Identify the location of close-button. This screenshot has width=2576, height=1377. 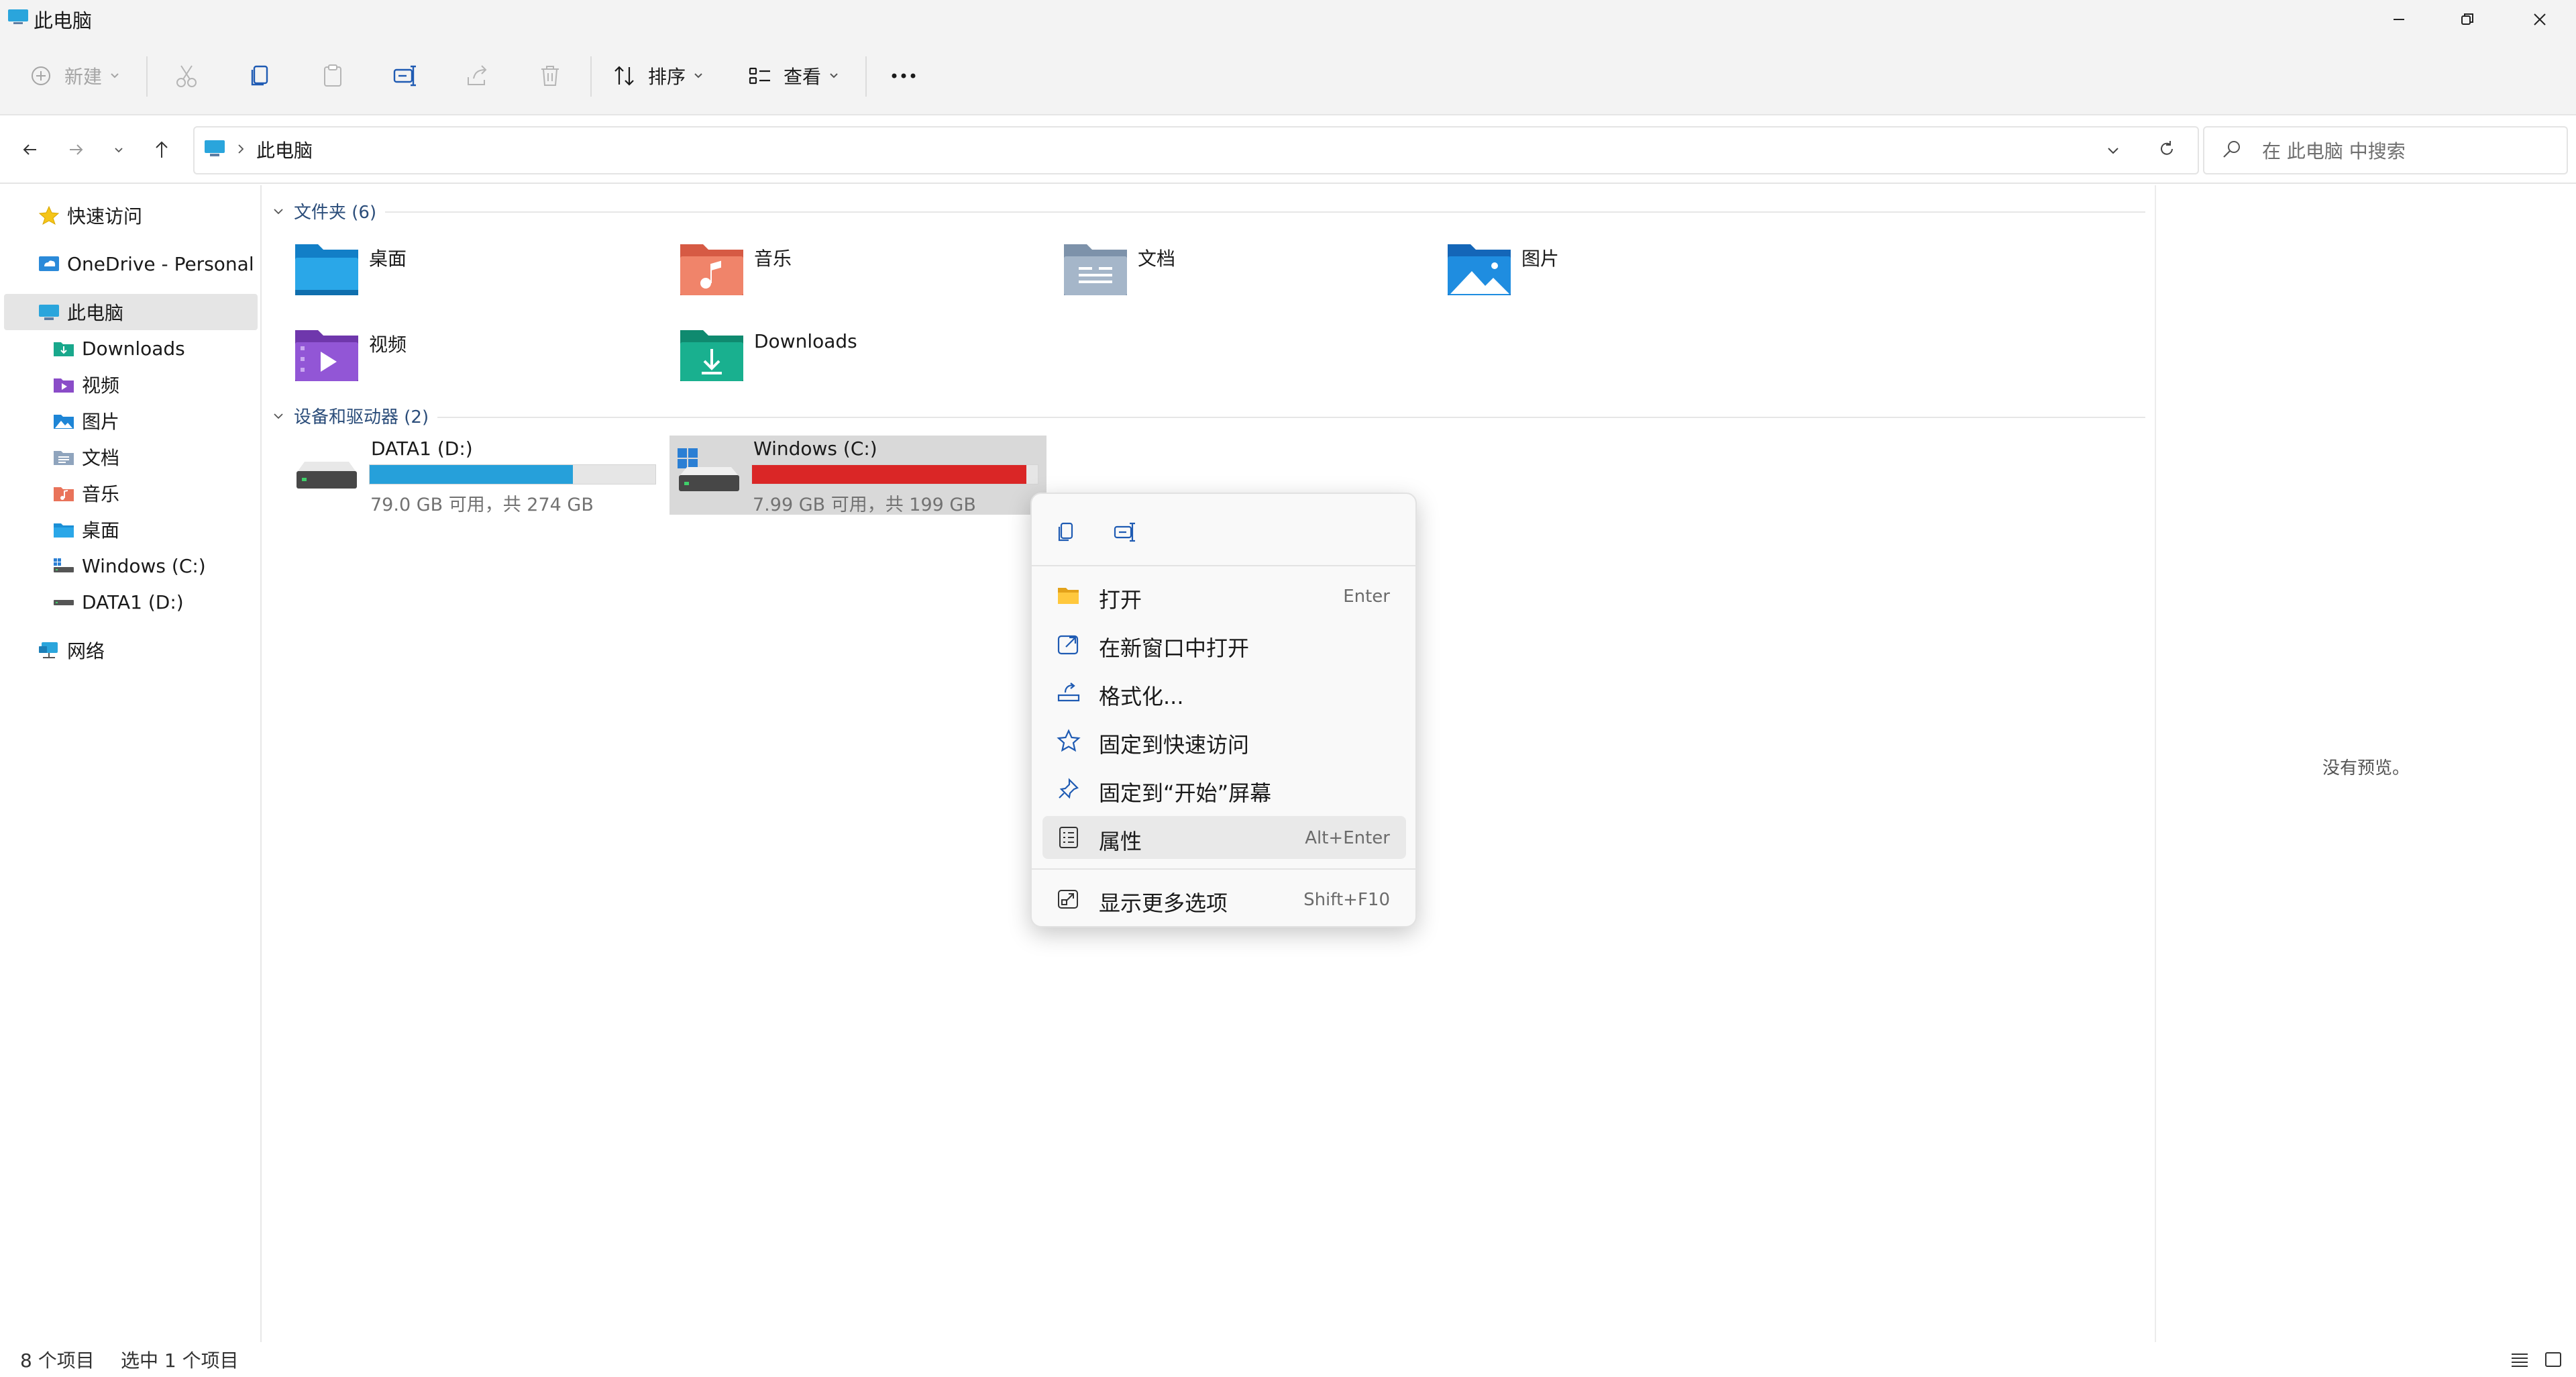
(2540, 19).